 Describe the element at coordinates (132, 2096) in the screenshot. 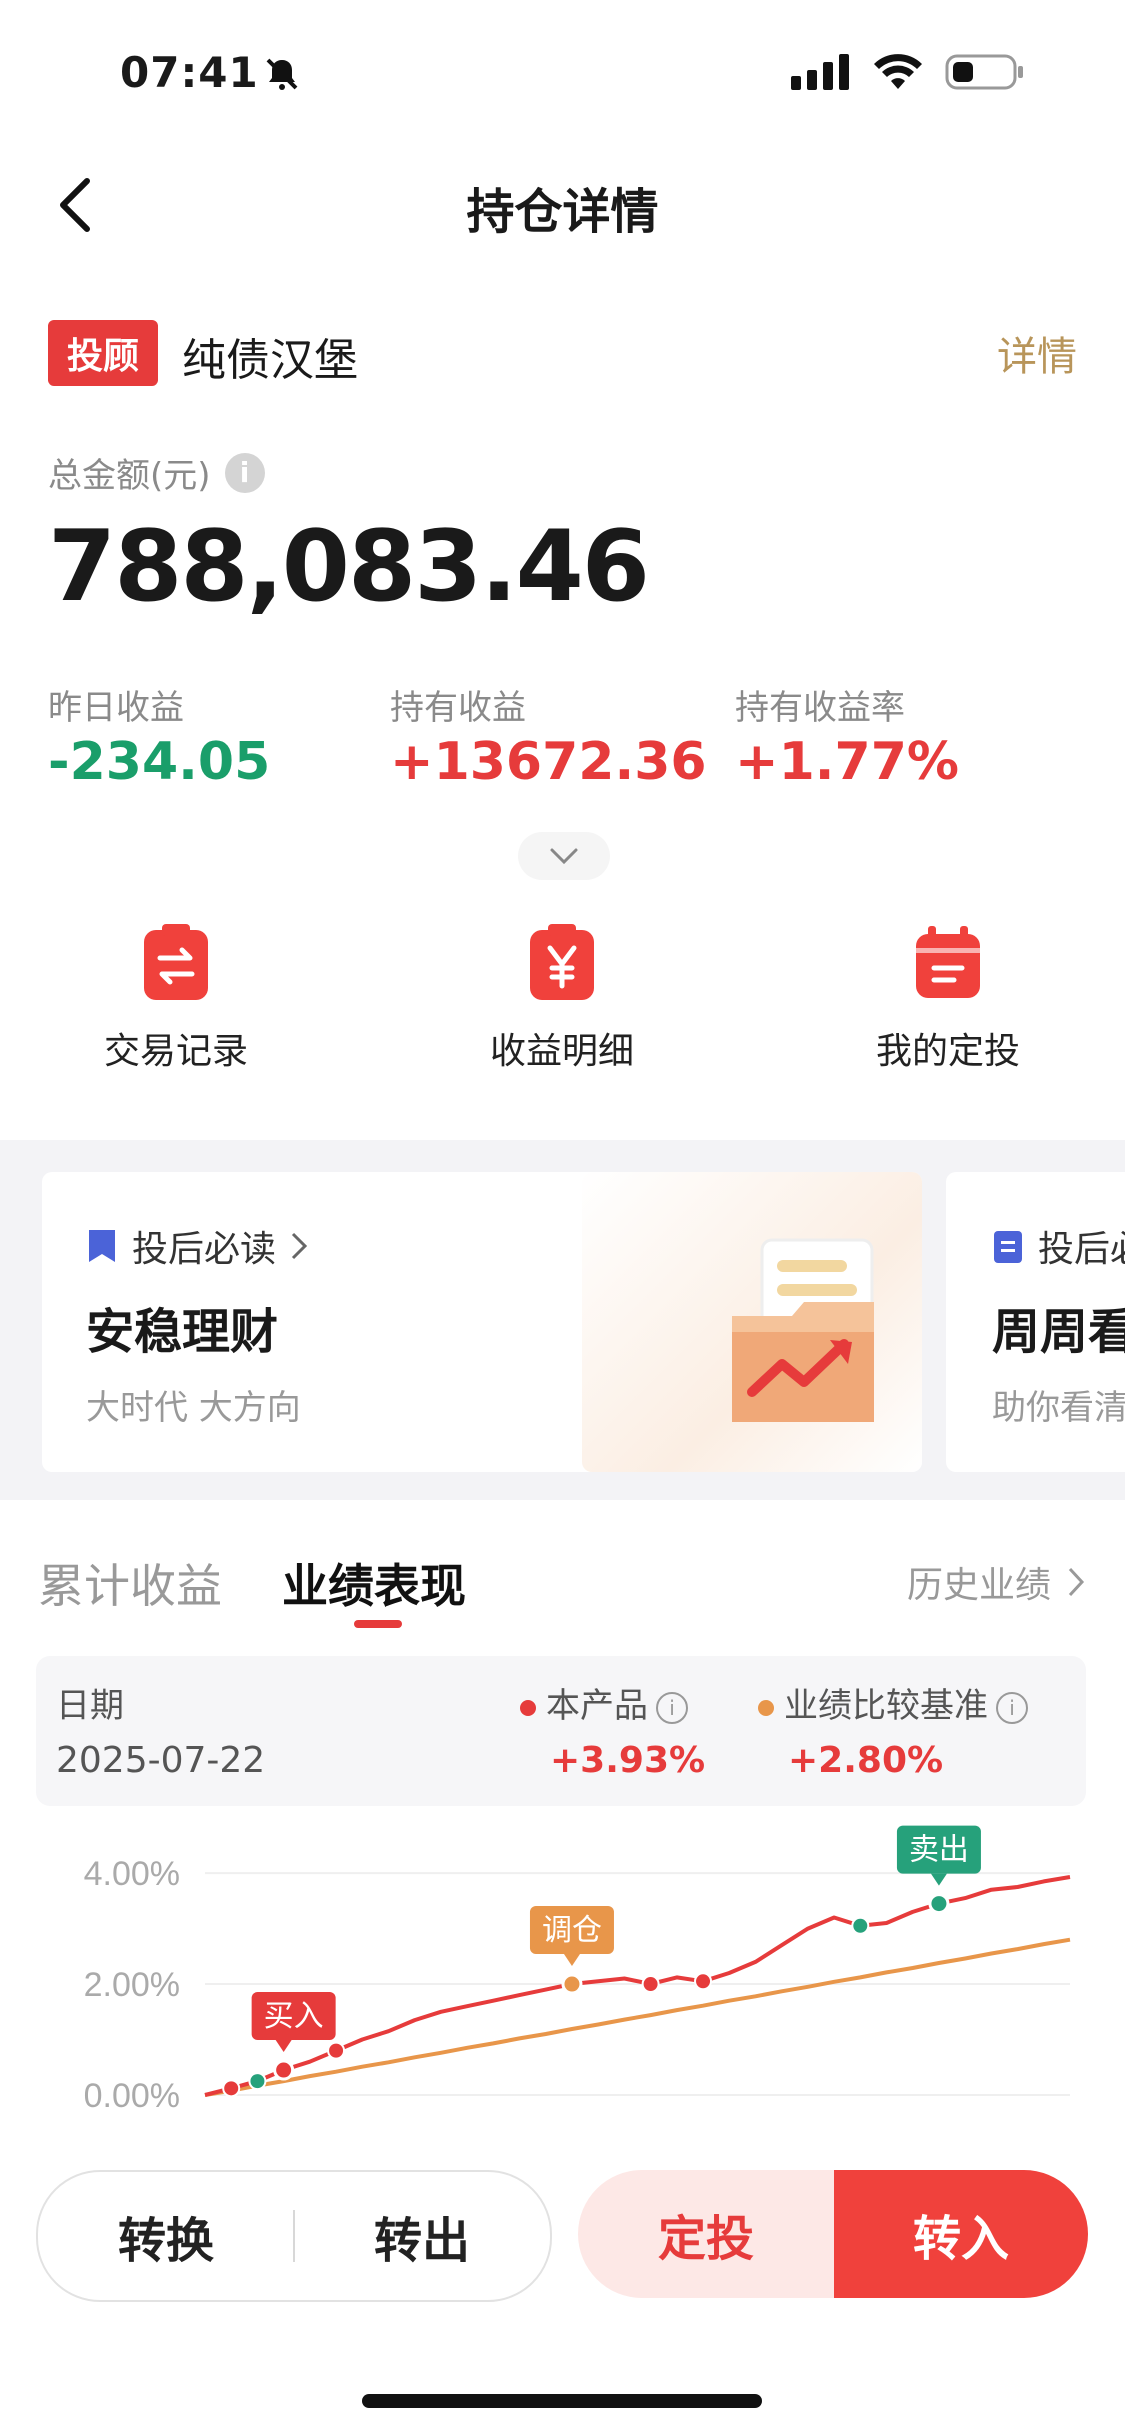

I see `y-tick-label: 0.00%` at that location.